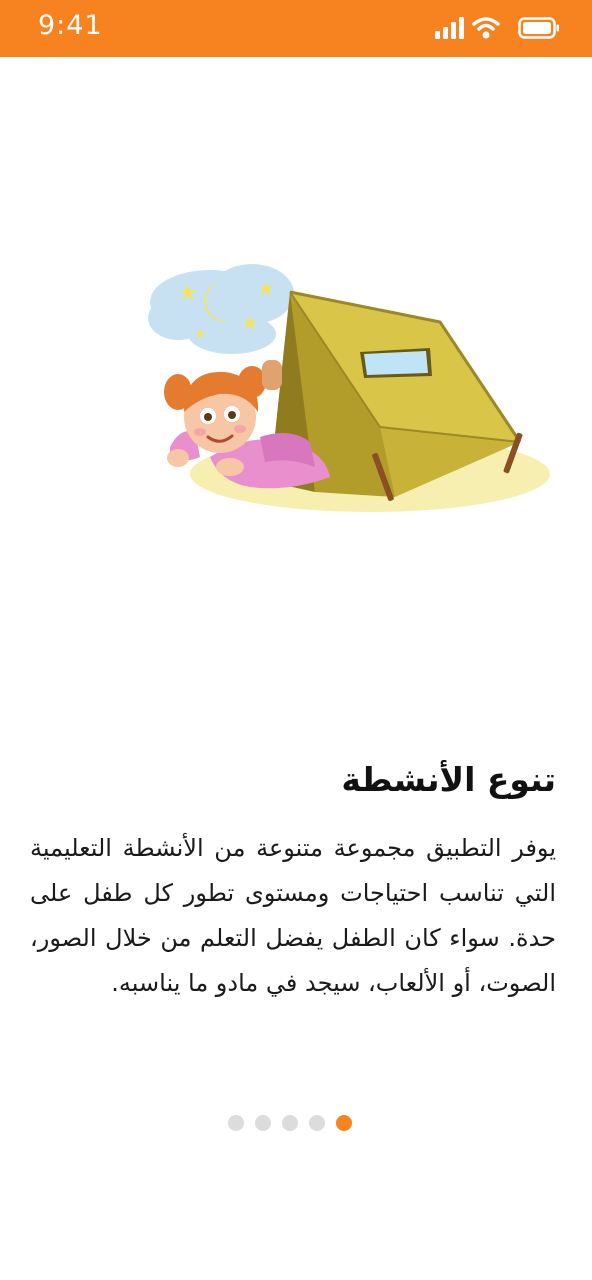  I want to click on status-bar: 9:41, so click(296, 28).